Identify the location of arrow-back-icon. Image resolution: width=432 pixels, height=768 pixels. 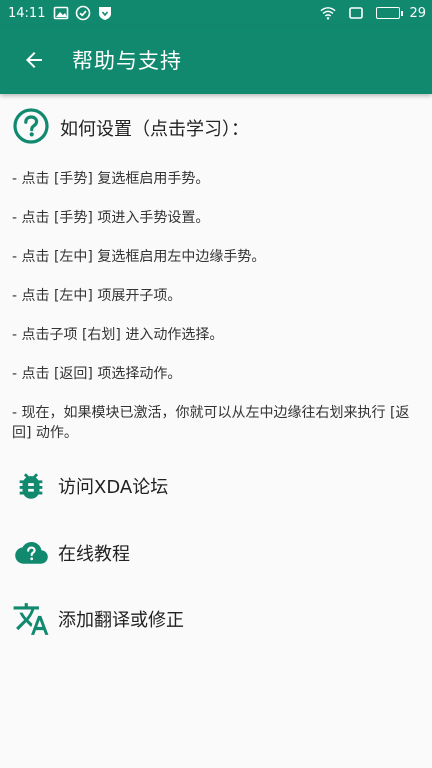
(34, 60).